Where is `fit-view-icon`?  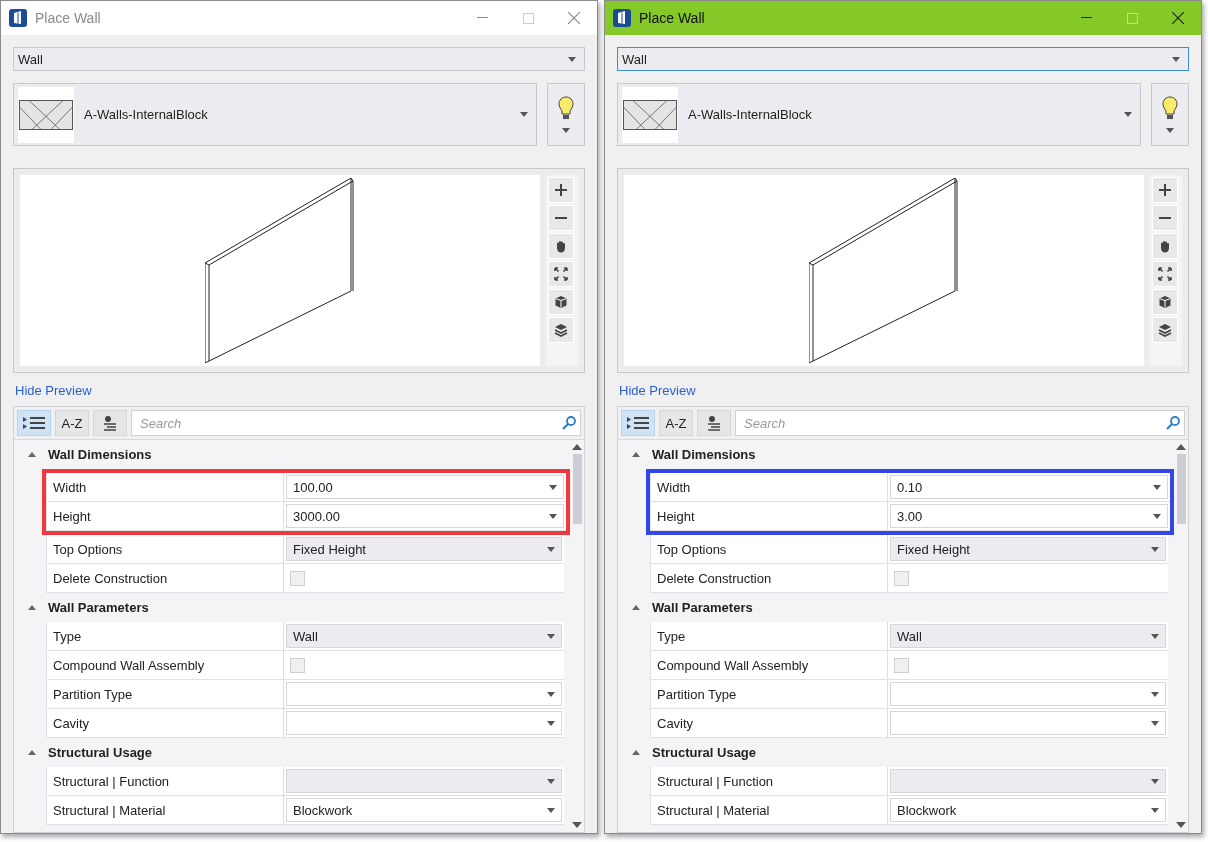 fit-view-icon is located at coordinates (561, 274).